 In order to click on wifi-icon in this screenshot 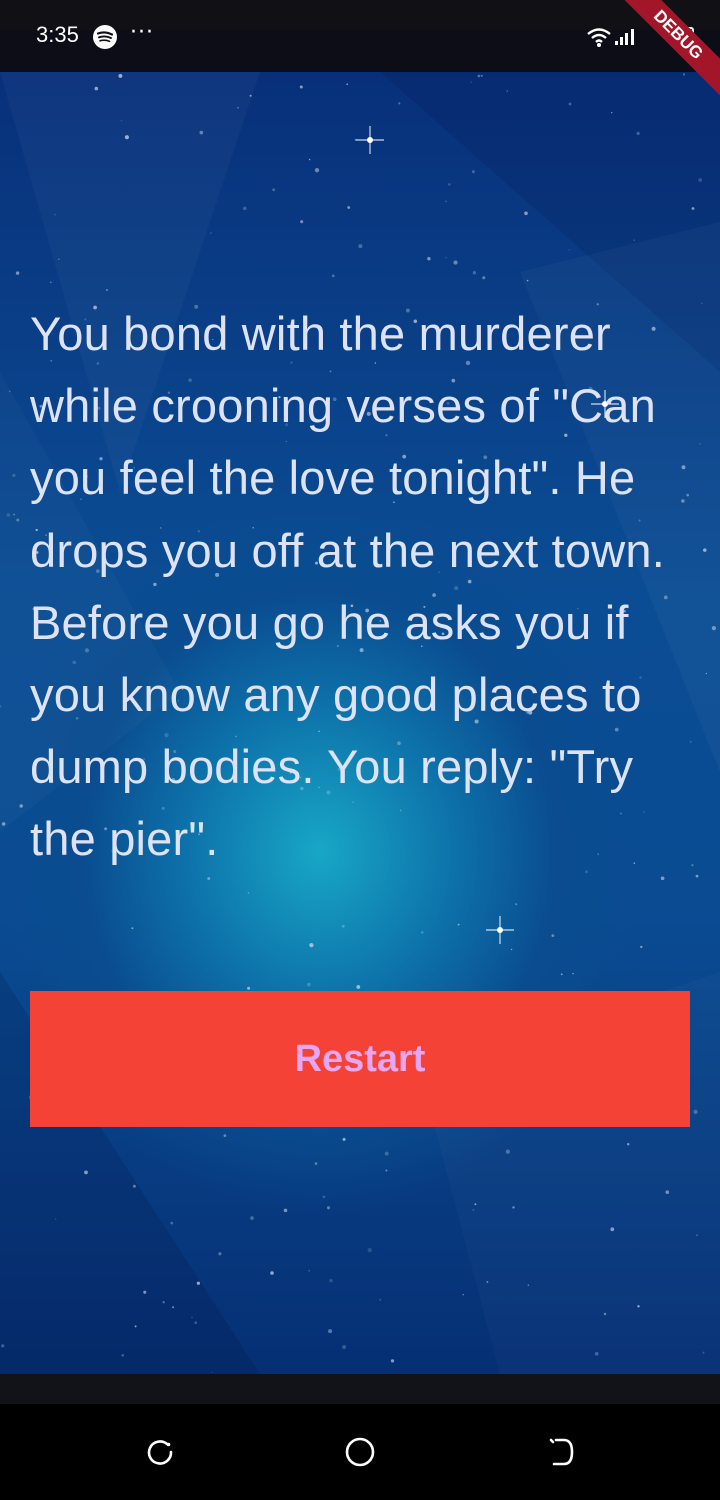, I will do `click(599, 37)`.